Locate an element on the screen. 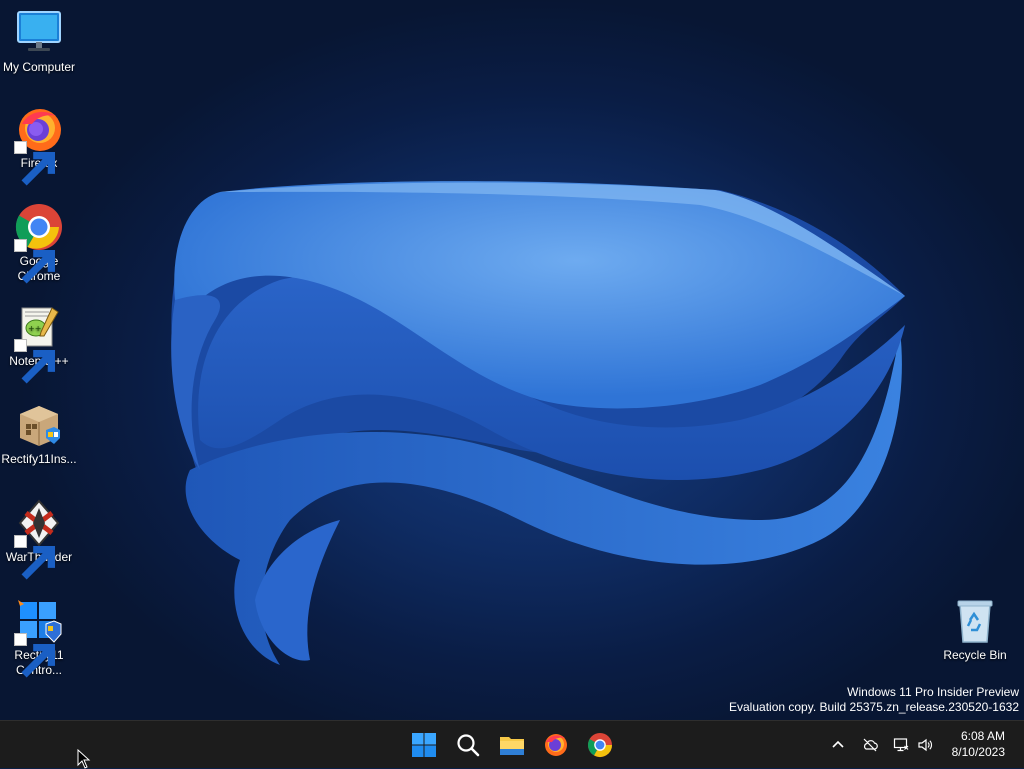  search-icon is located at coordinates (468, 745).